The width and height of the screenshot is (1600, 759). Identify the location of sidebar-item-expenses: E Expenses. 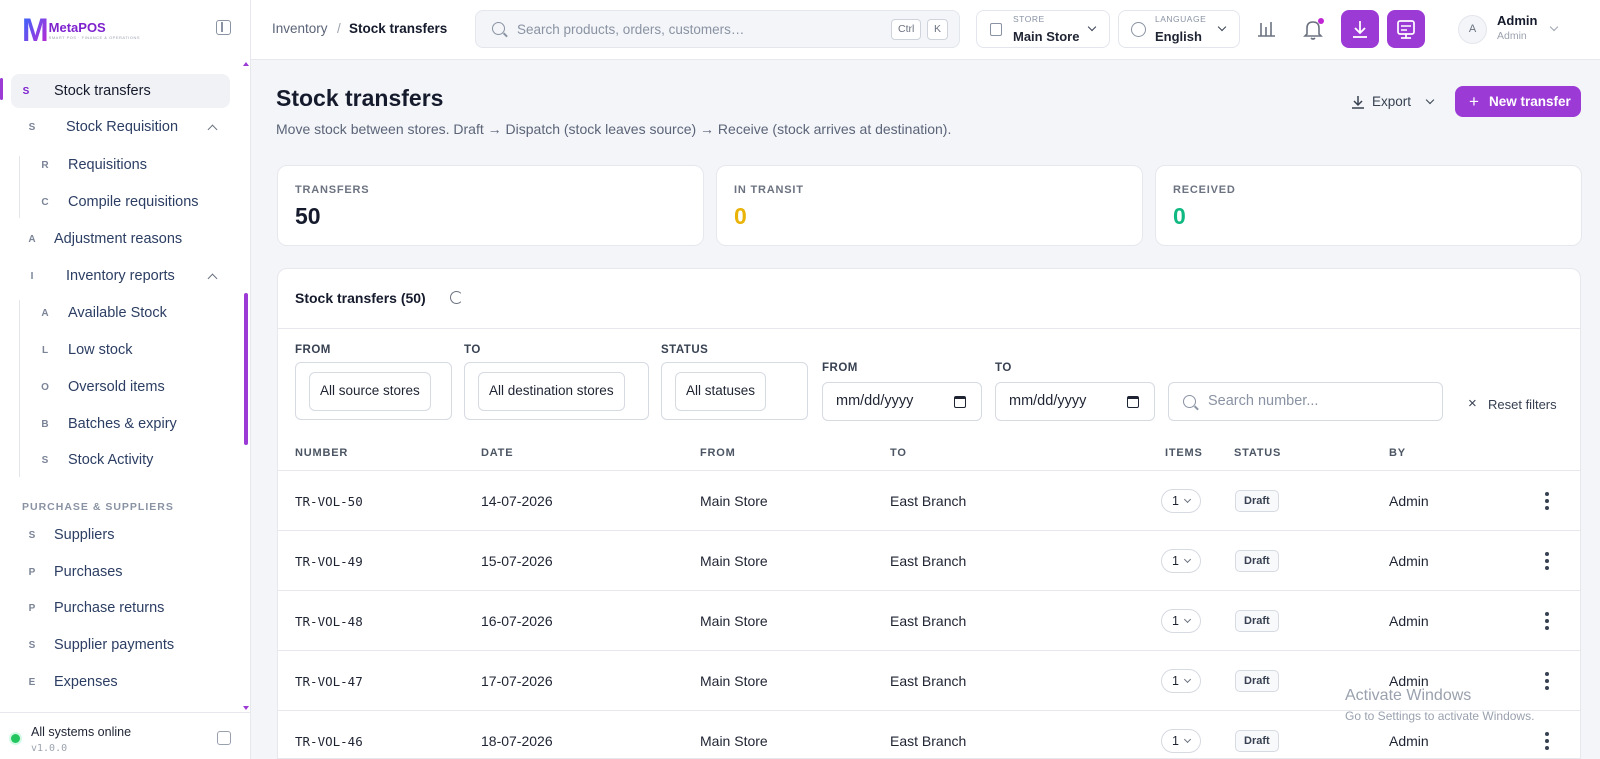
(123, 682).